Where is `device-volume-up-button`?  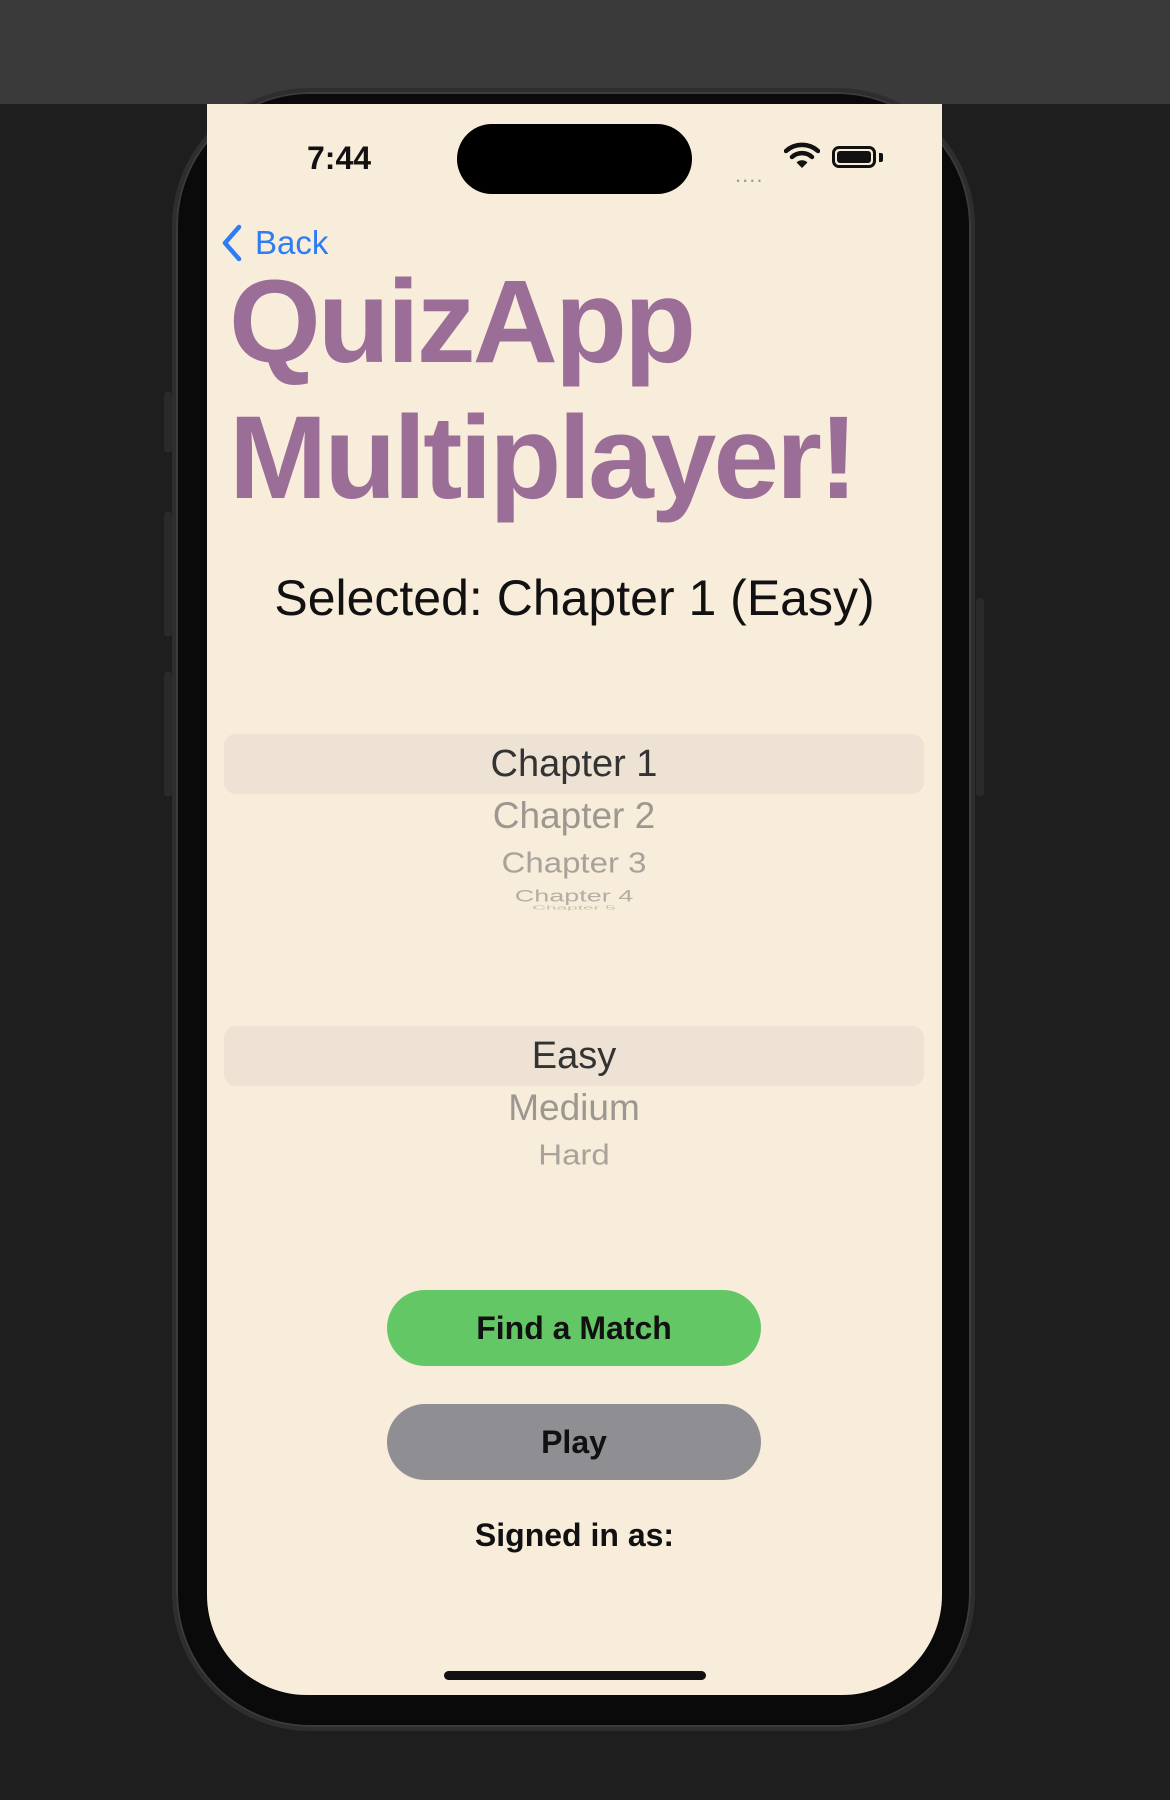
device-volume-up-button is located at coordinates (168, 574).